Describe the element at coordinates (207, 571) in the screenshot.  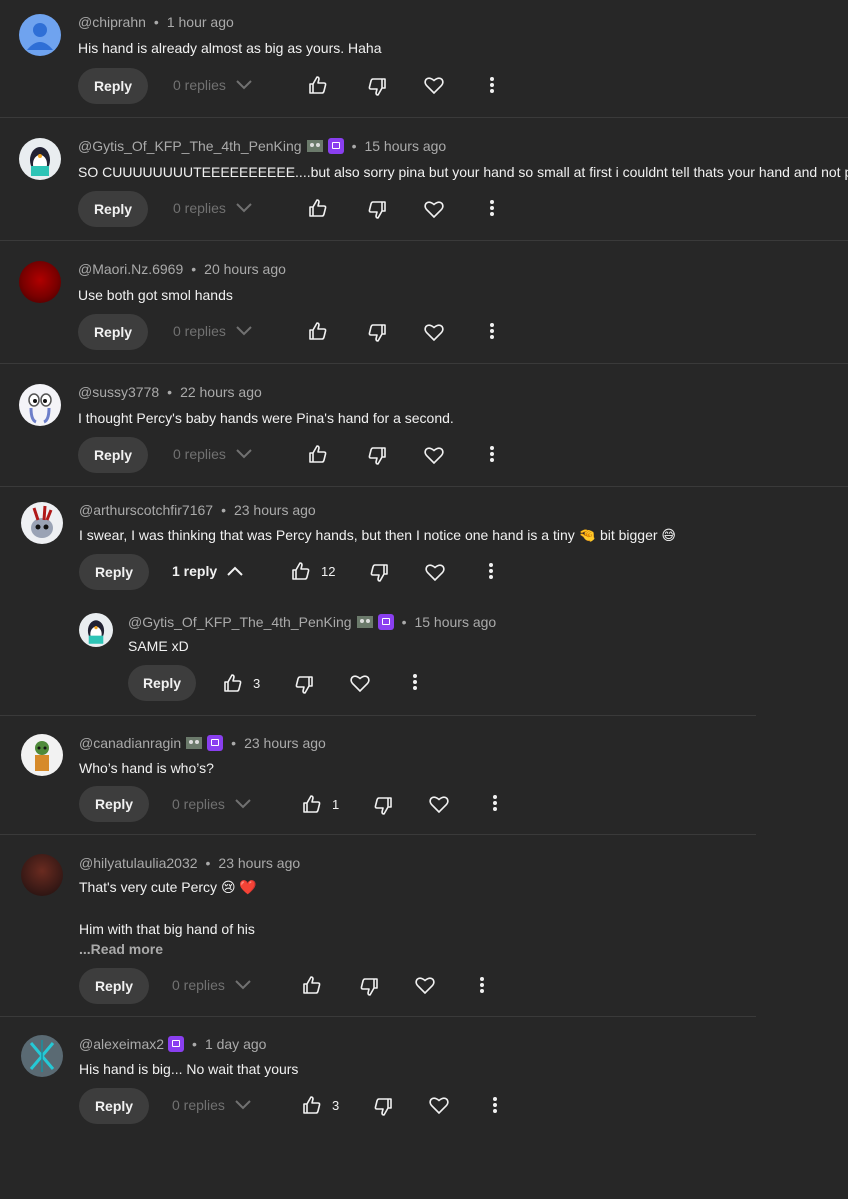
I see `replies-toggle: 1 reply` at that location.